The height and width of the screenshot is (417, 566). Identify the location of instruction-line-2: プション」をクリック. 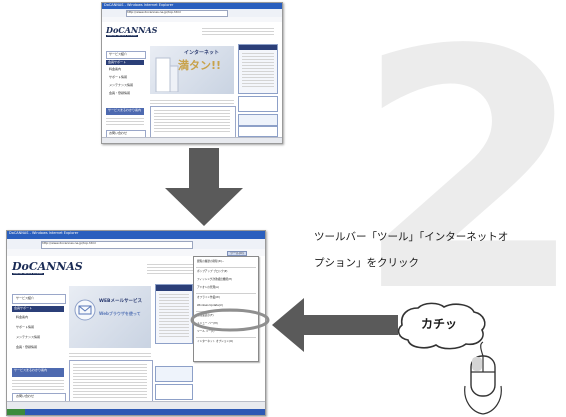
(366, 263).